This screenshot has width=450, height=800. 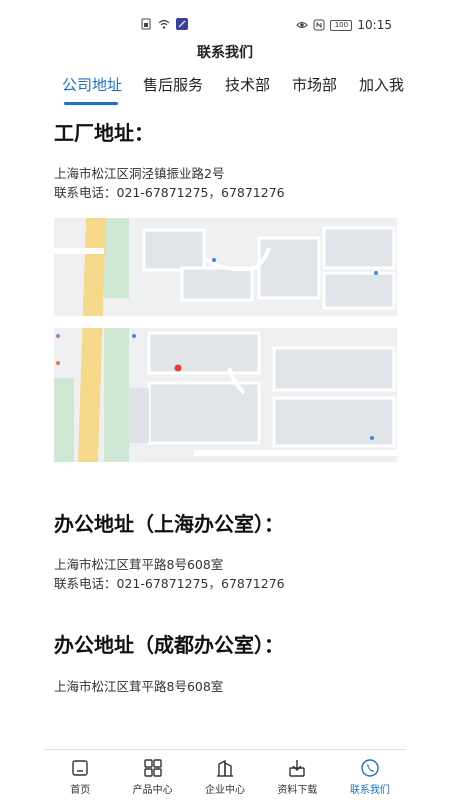 I want to click on nav-label-home: 首页, so click(x=80, y=790).